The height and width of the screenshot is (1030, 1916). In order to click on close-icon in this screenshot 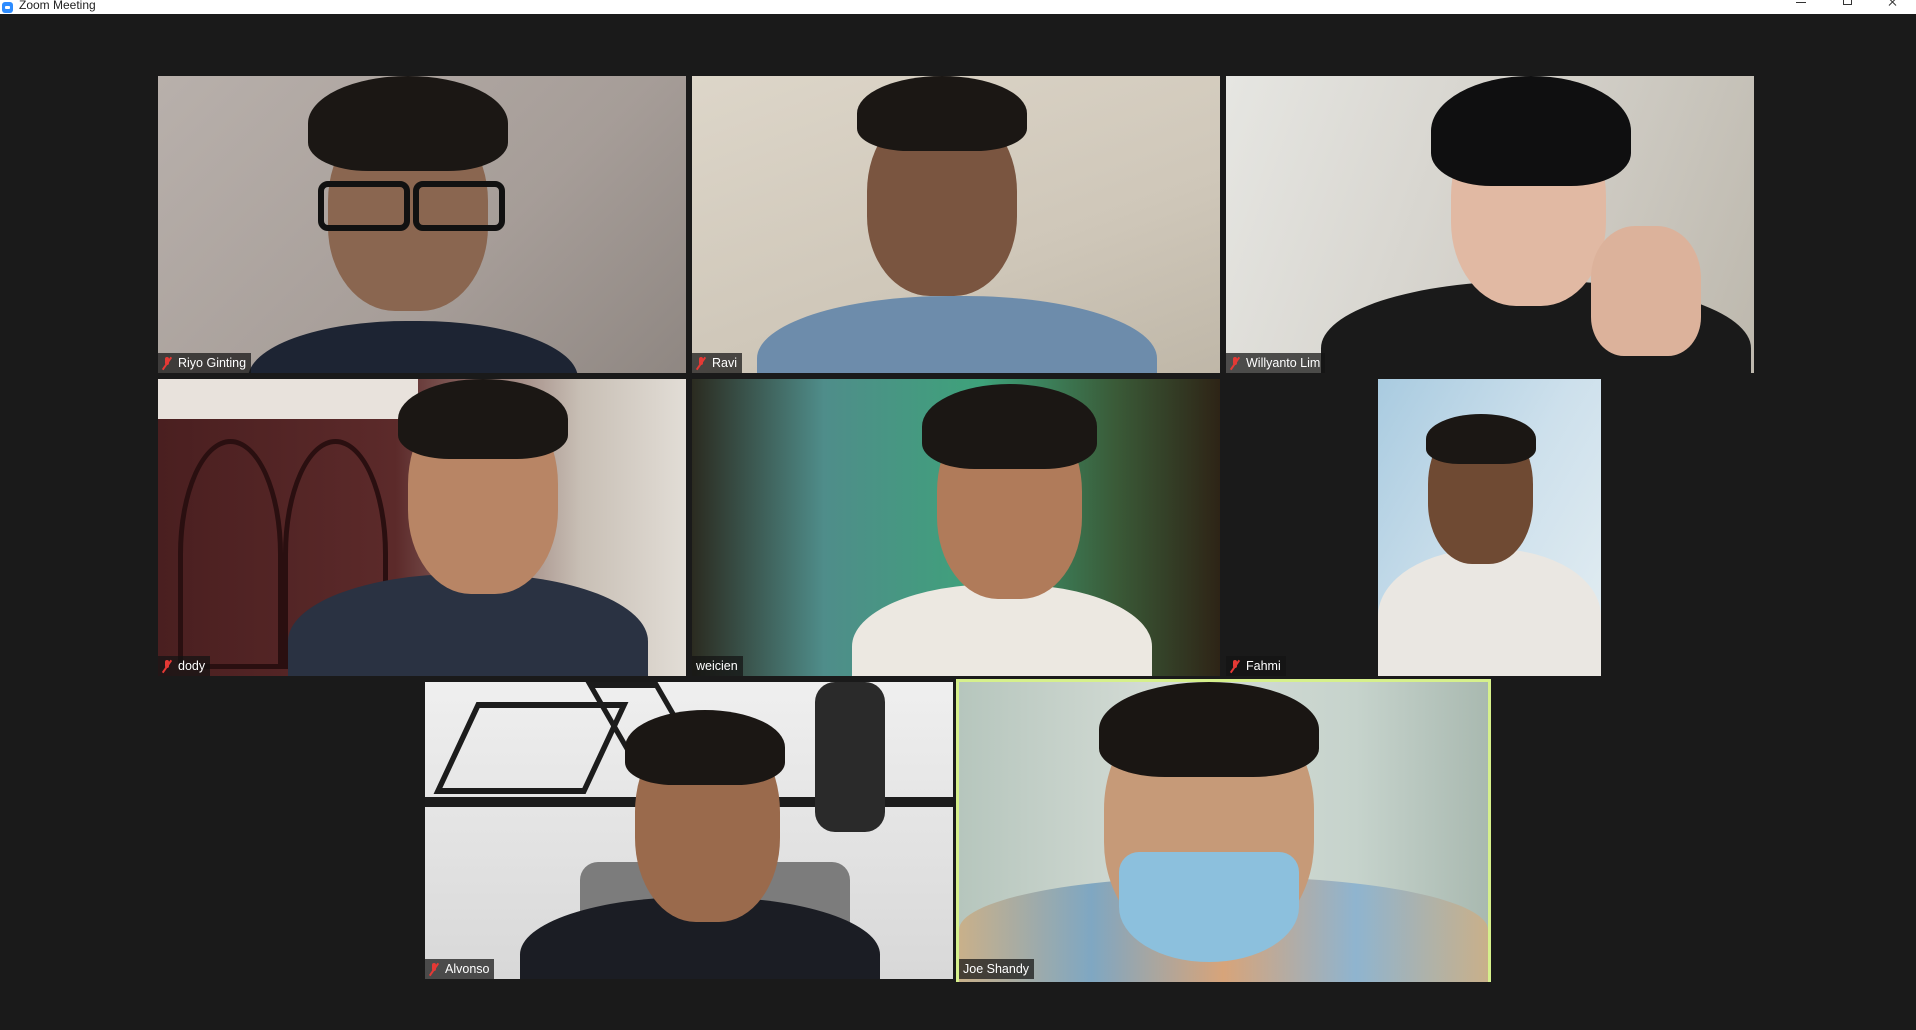, I will do `click(1893, 7)`.